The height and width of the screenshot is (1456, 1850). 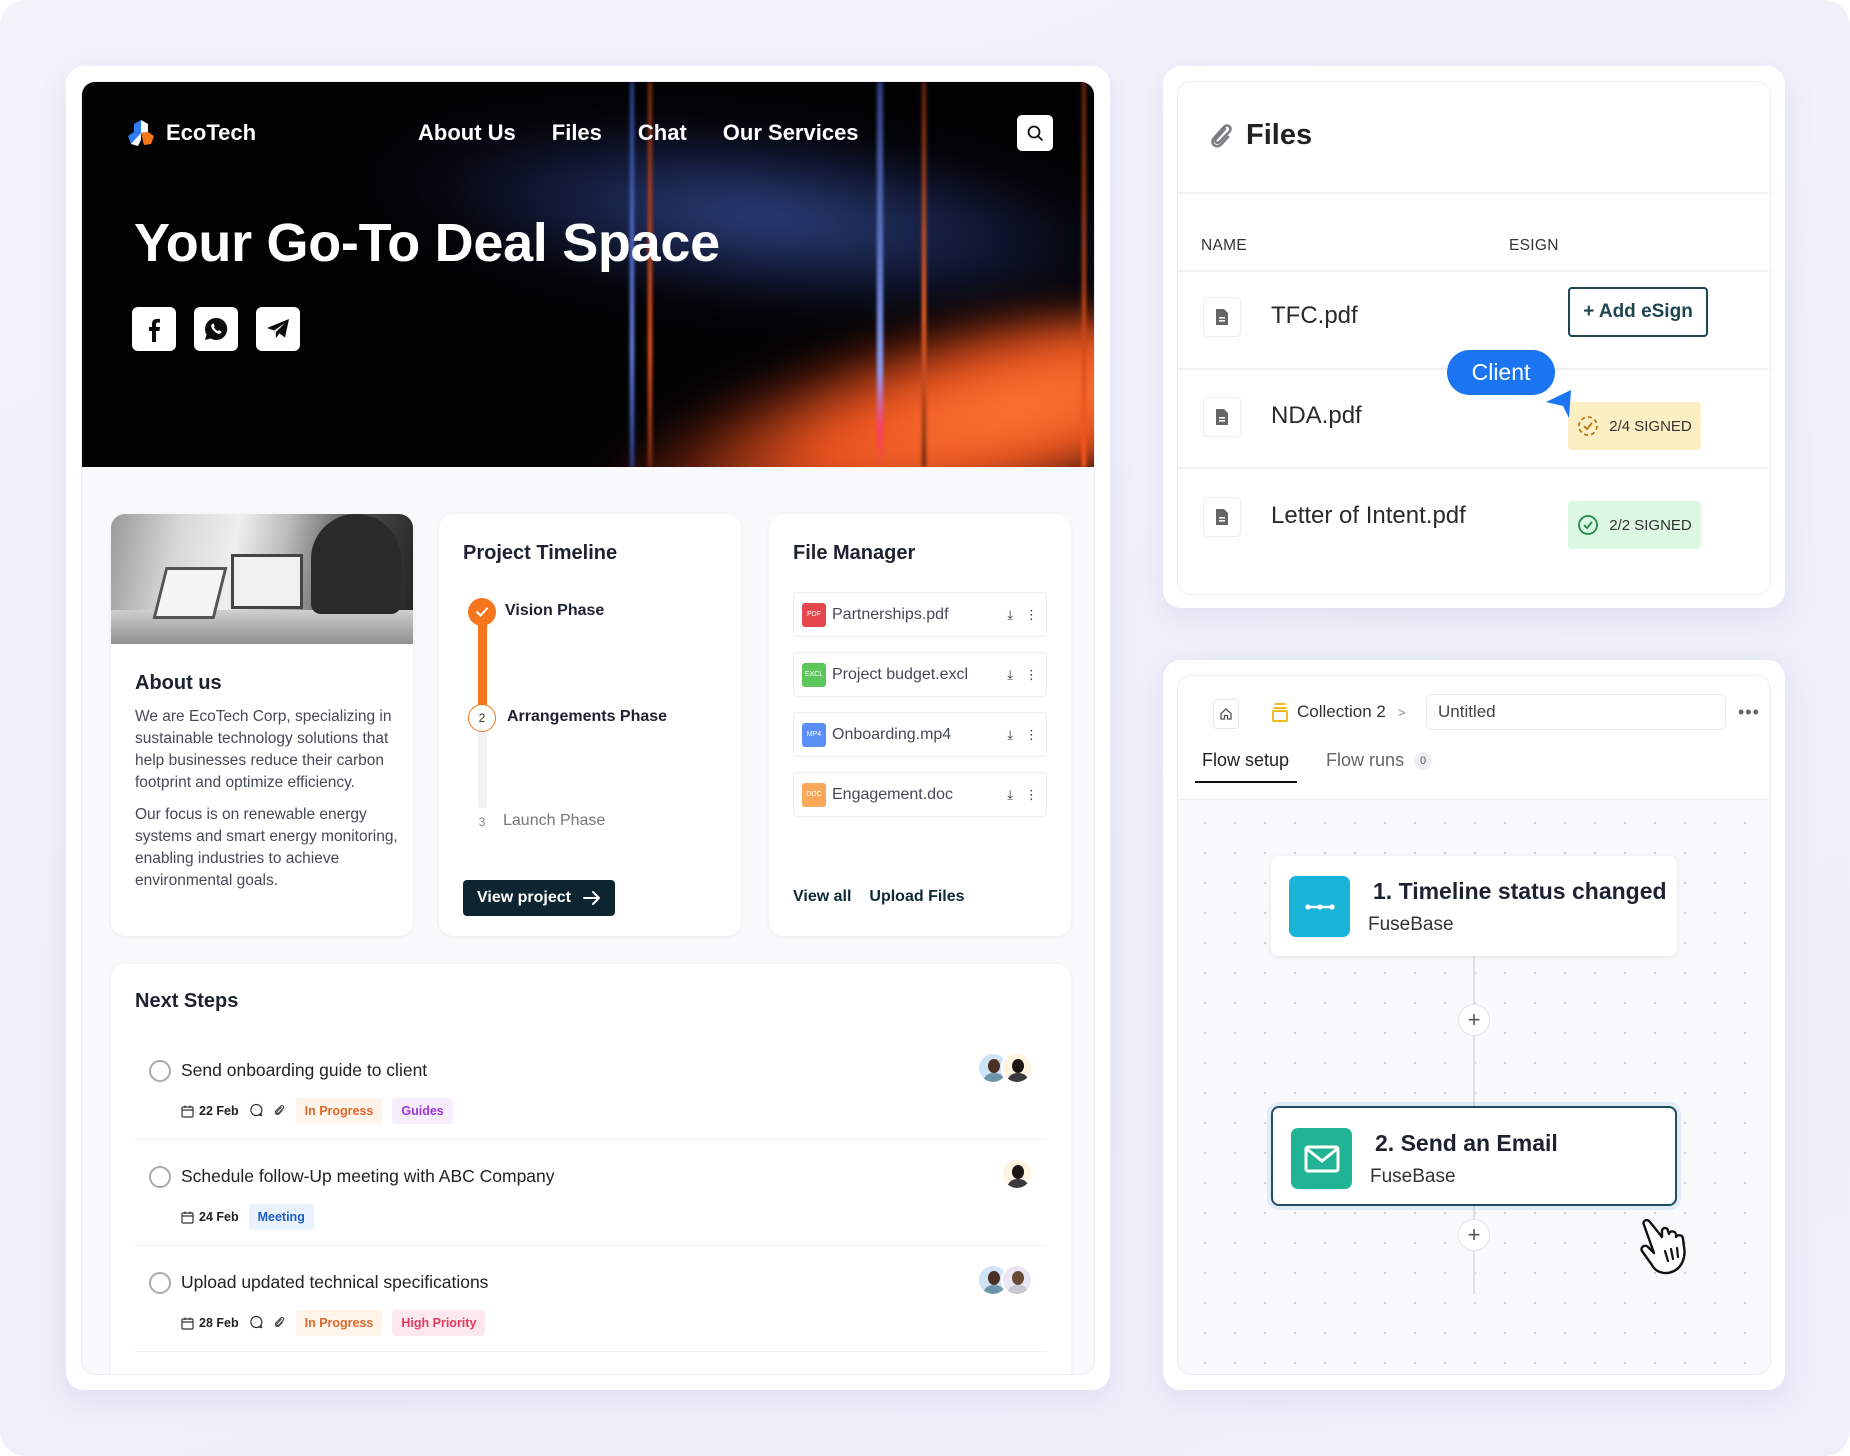 What do you see at coordinates (467, 133) in the screenshot?
I see `nav-about-us: About Us` at bounding box center [467, 133].